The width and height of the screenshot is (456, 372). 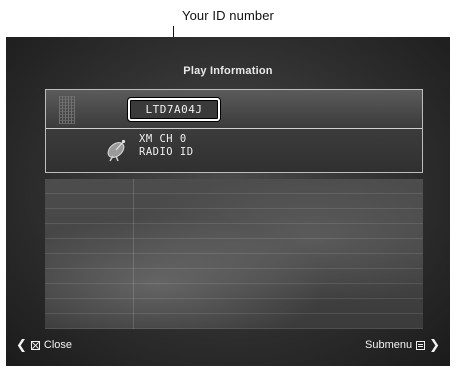 What do you see at coordinates (228, 15) in the screenshot?
I see `callout-label: Your ID number` at bounding box center [228, 15].